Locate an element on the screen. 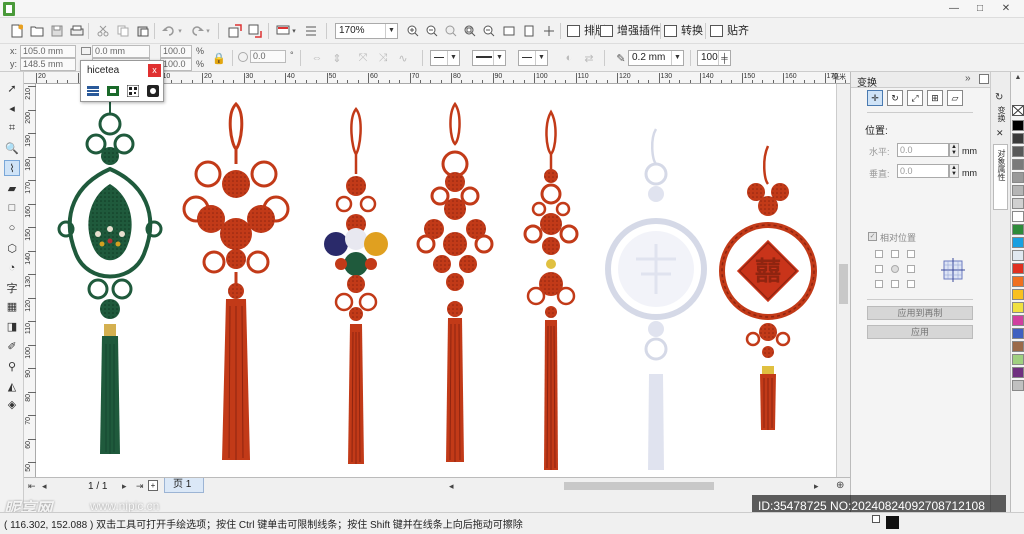  anchor-middle-right is located at coordinates (911, 269).